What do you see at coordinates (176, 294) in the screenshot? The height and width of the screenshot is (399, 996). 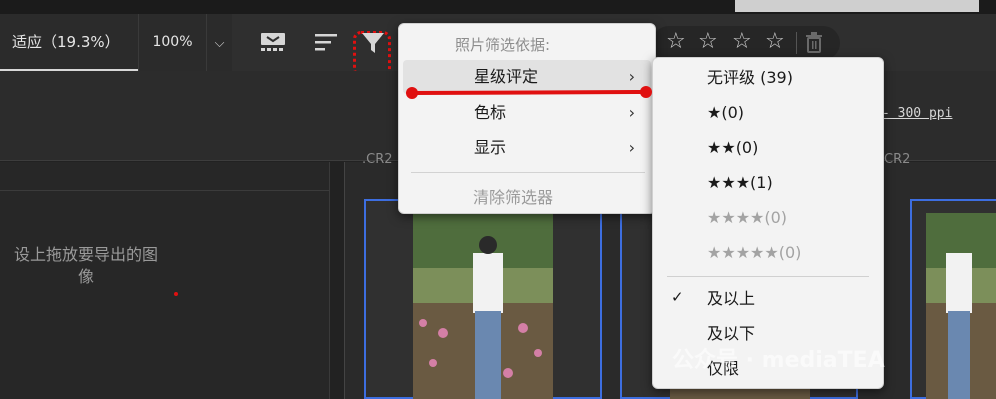 I see `cursor-dot` at bounding box center [176, 294].